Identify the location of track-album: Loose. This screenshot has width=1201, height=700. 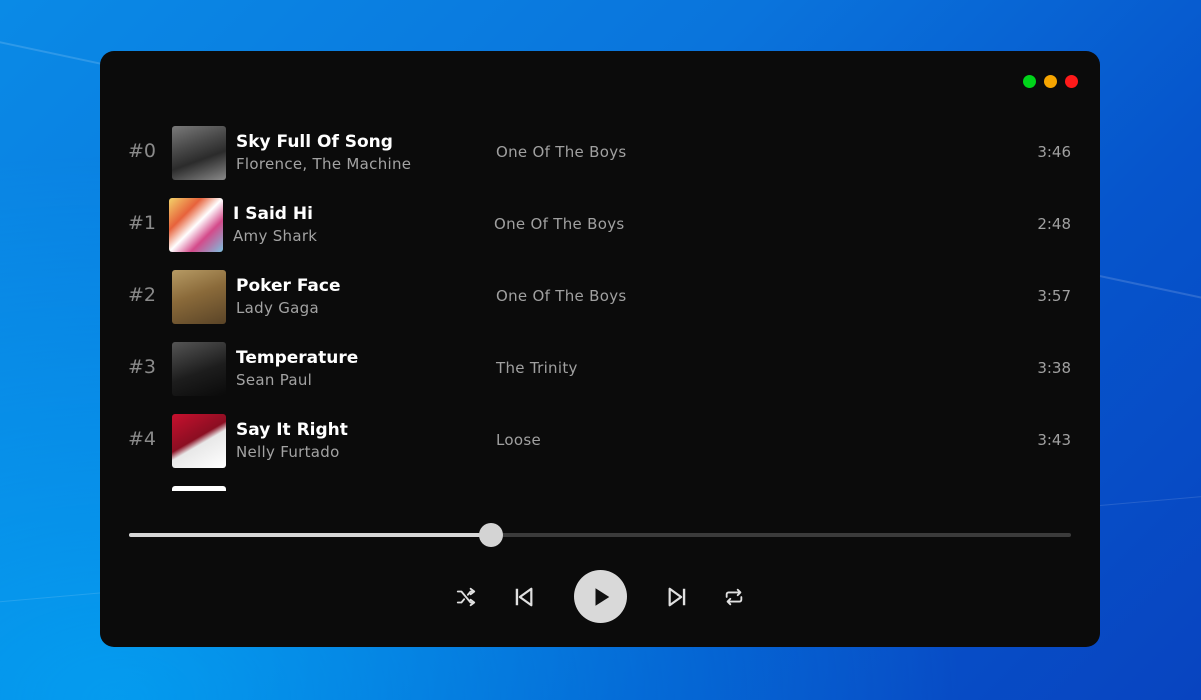
(518, 440).